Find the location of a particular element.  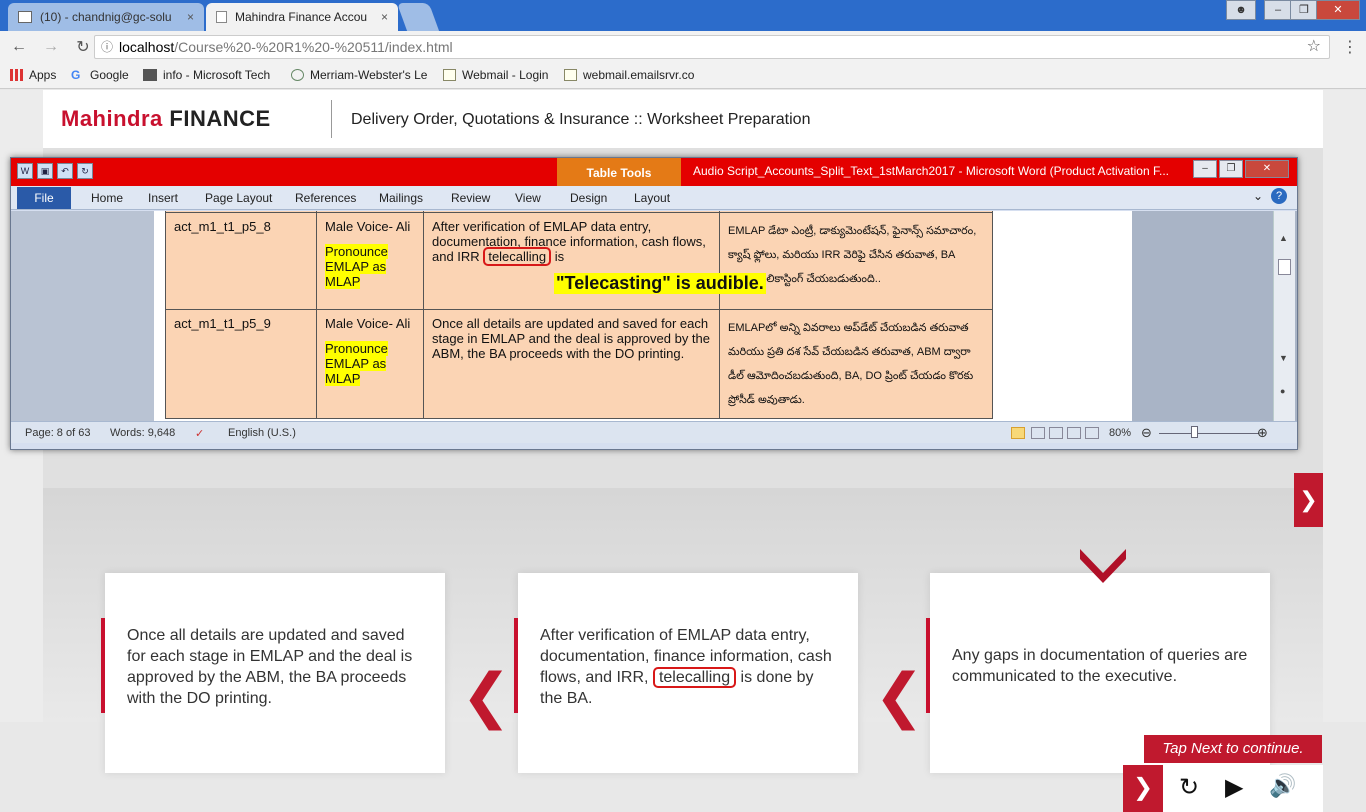

chevron-down-icon is located at coordinates (1103, 566).